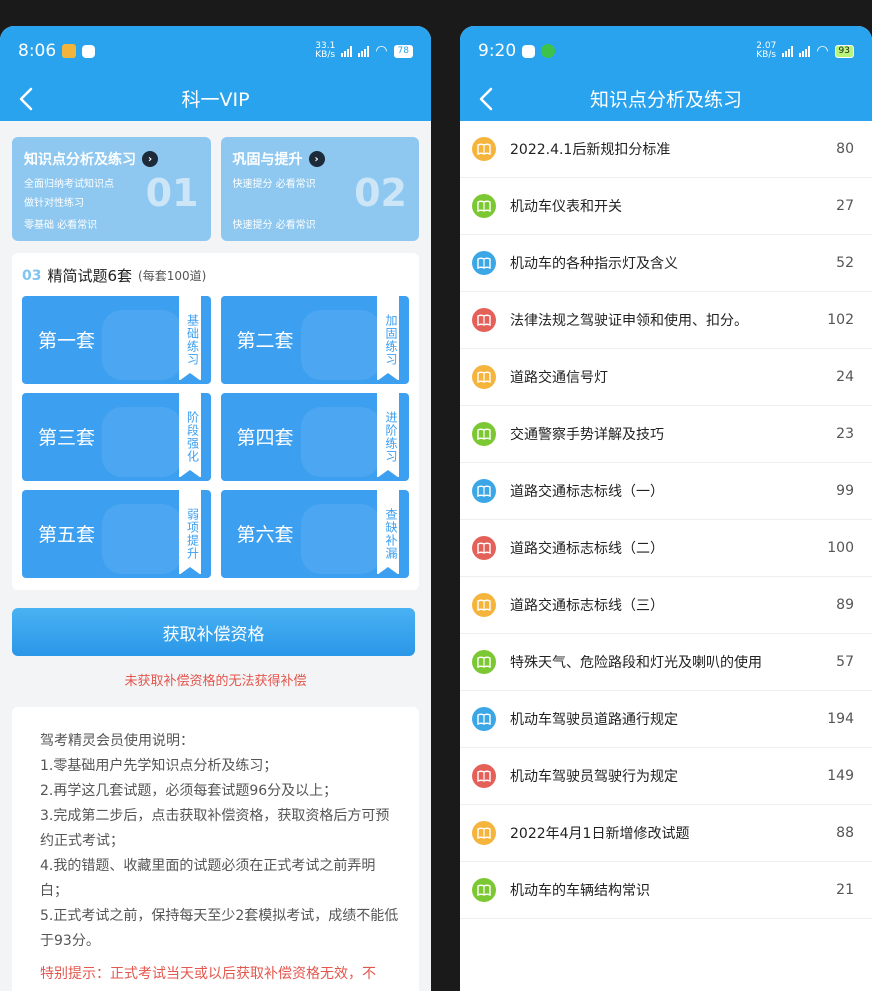  What do you see at coordinates (403, 51) in the screenshot?
I see `battery-indicator: 78` at bounding box center [403, 51].